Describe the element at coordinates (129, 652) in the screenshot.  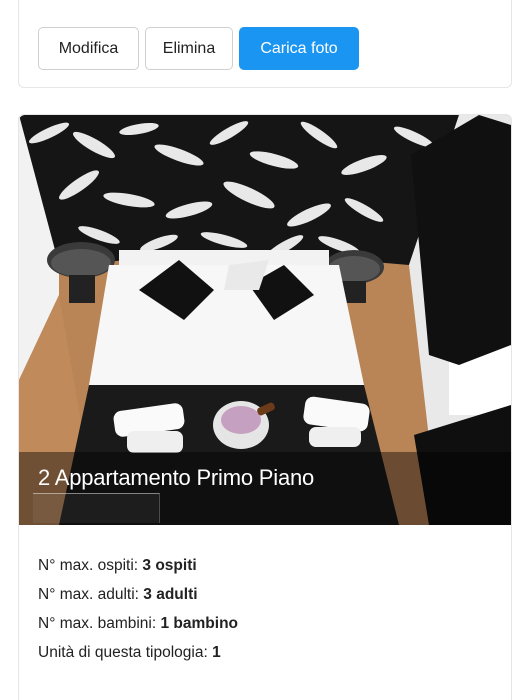
I see `detail-units: Unità di questa tipologia: 1` at that location.